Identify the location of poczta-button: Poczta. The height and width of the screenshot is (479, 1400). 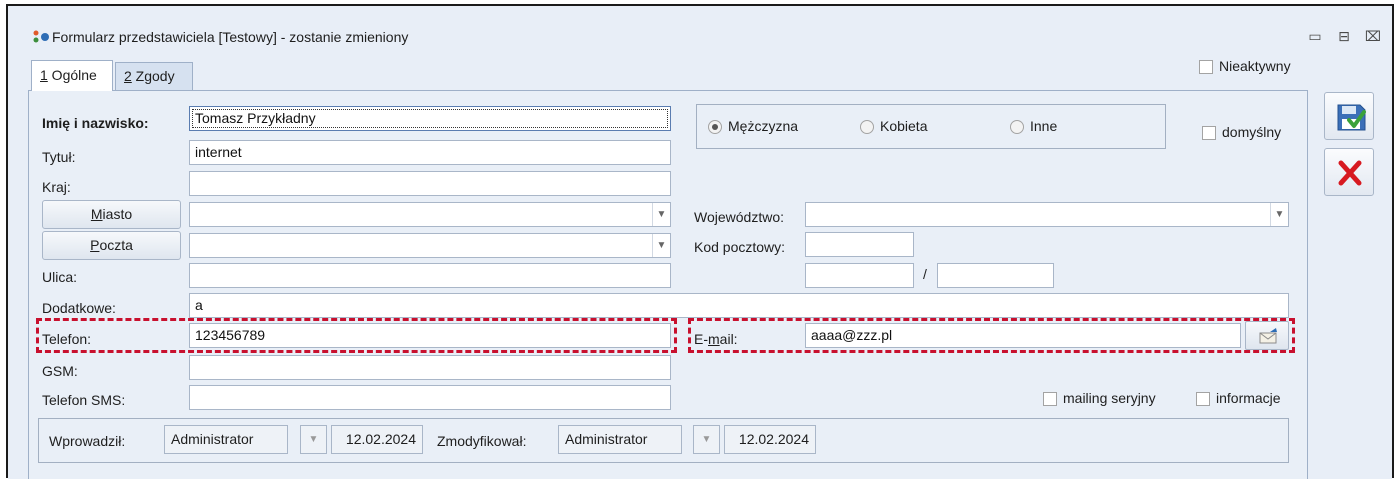
(111, 245).